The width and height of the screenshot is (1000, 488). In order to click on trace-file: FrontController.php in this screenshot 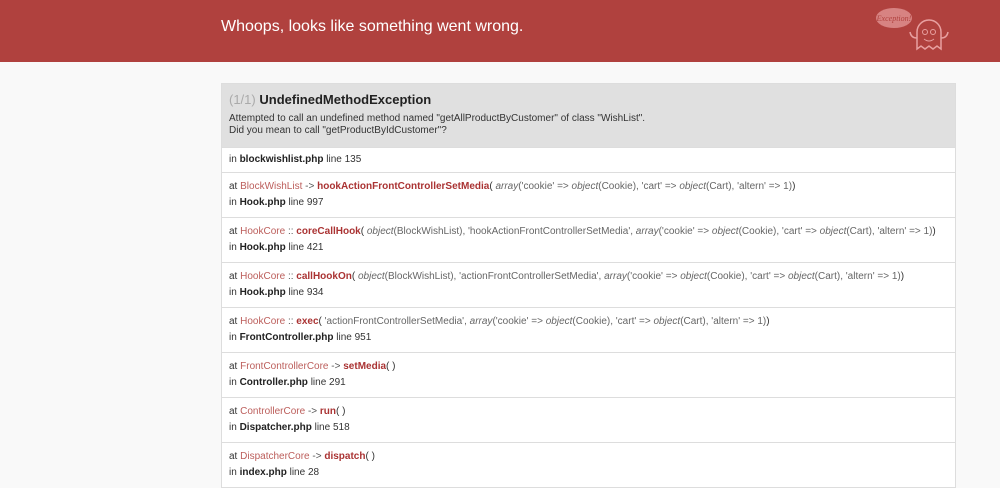, I will do `click(286, 337)`.